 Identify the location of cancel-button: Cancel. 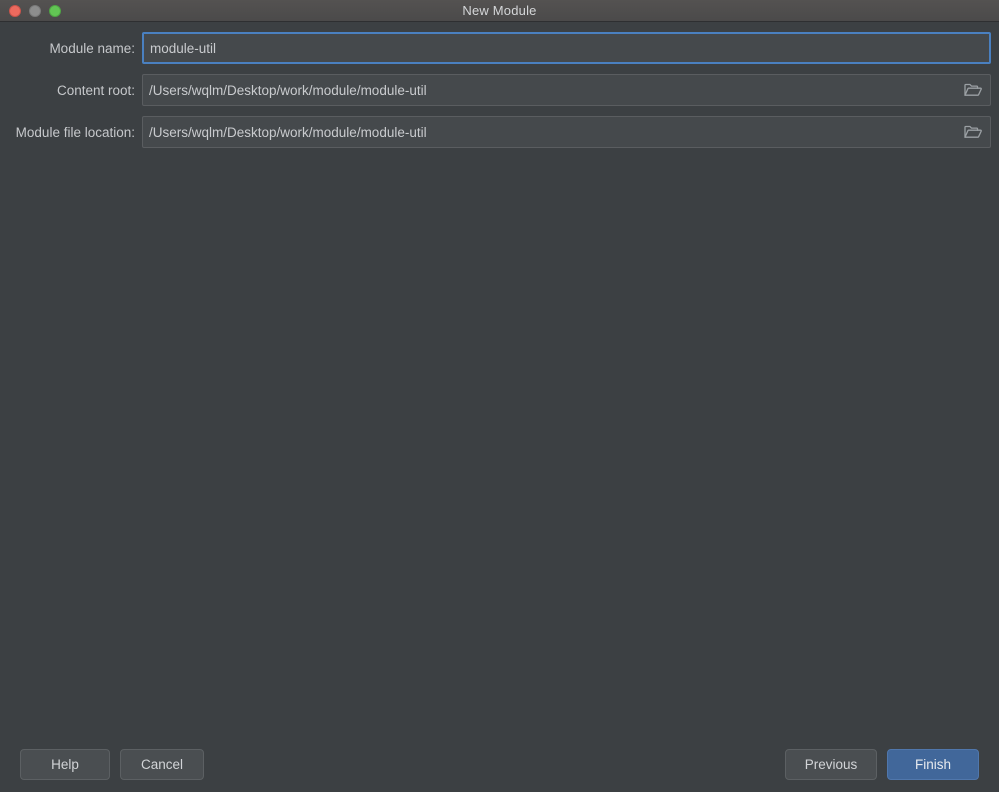
(162, 764).